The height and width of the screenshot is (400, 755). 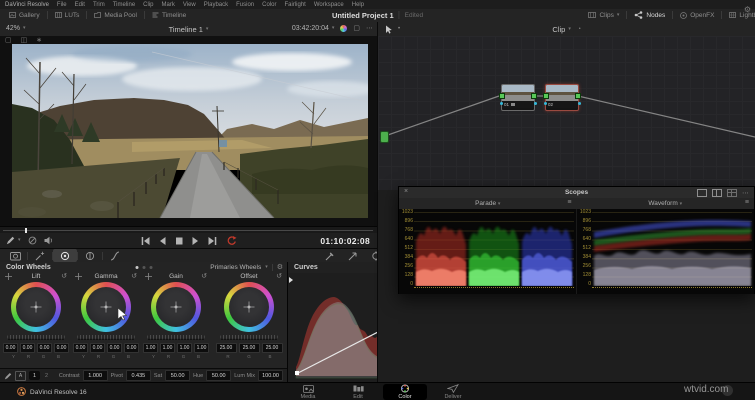 I want to click on lift-master-wheel, so click(x=36, y=337).